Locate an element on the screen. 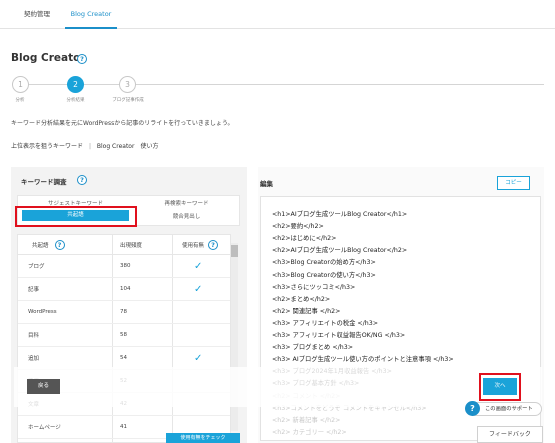  tab-research-keywords: 再検索キーワード is located at coordinates (186, 203).